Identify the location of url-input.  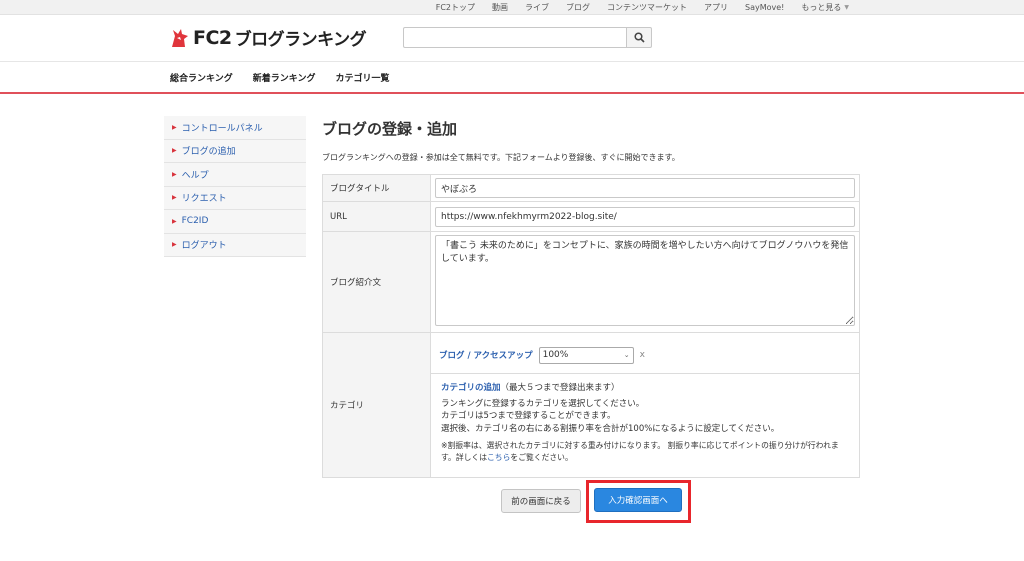
(645, 216).